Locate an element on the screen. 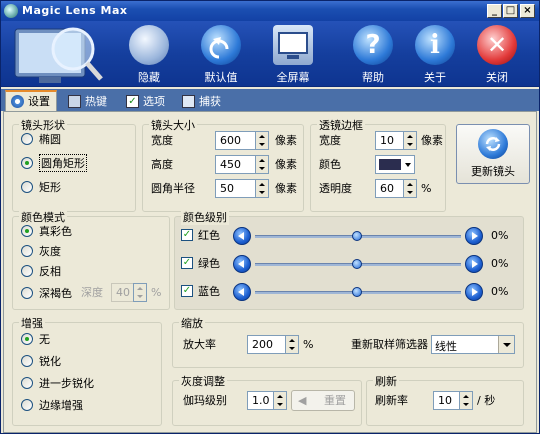 This screenshot has height=434, width=540. refresh-rate-unit: / 秒 is located at coordinates (486, 400).